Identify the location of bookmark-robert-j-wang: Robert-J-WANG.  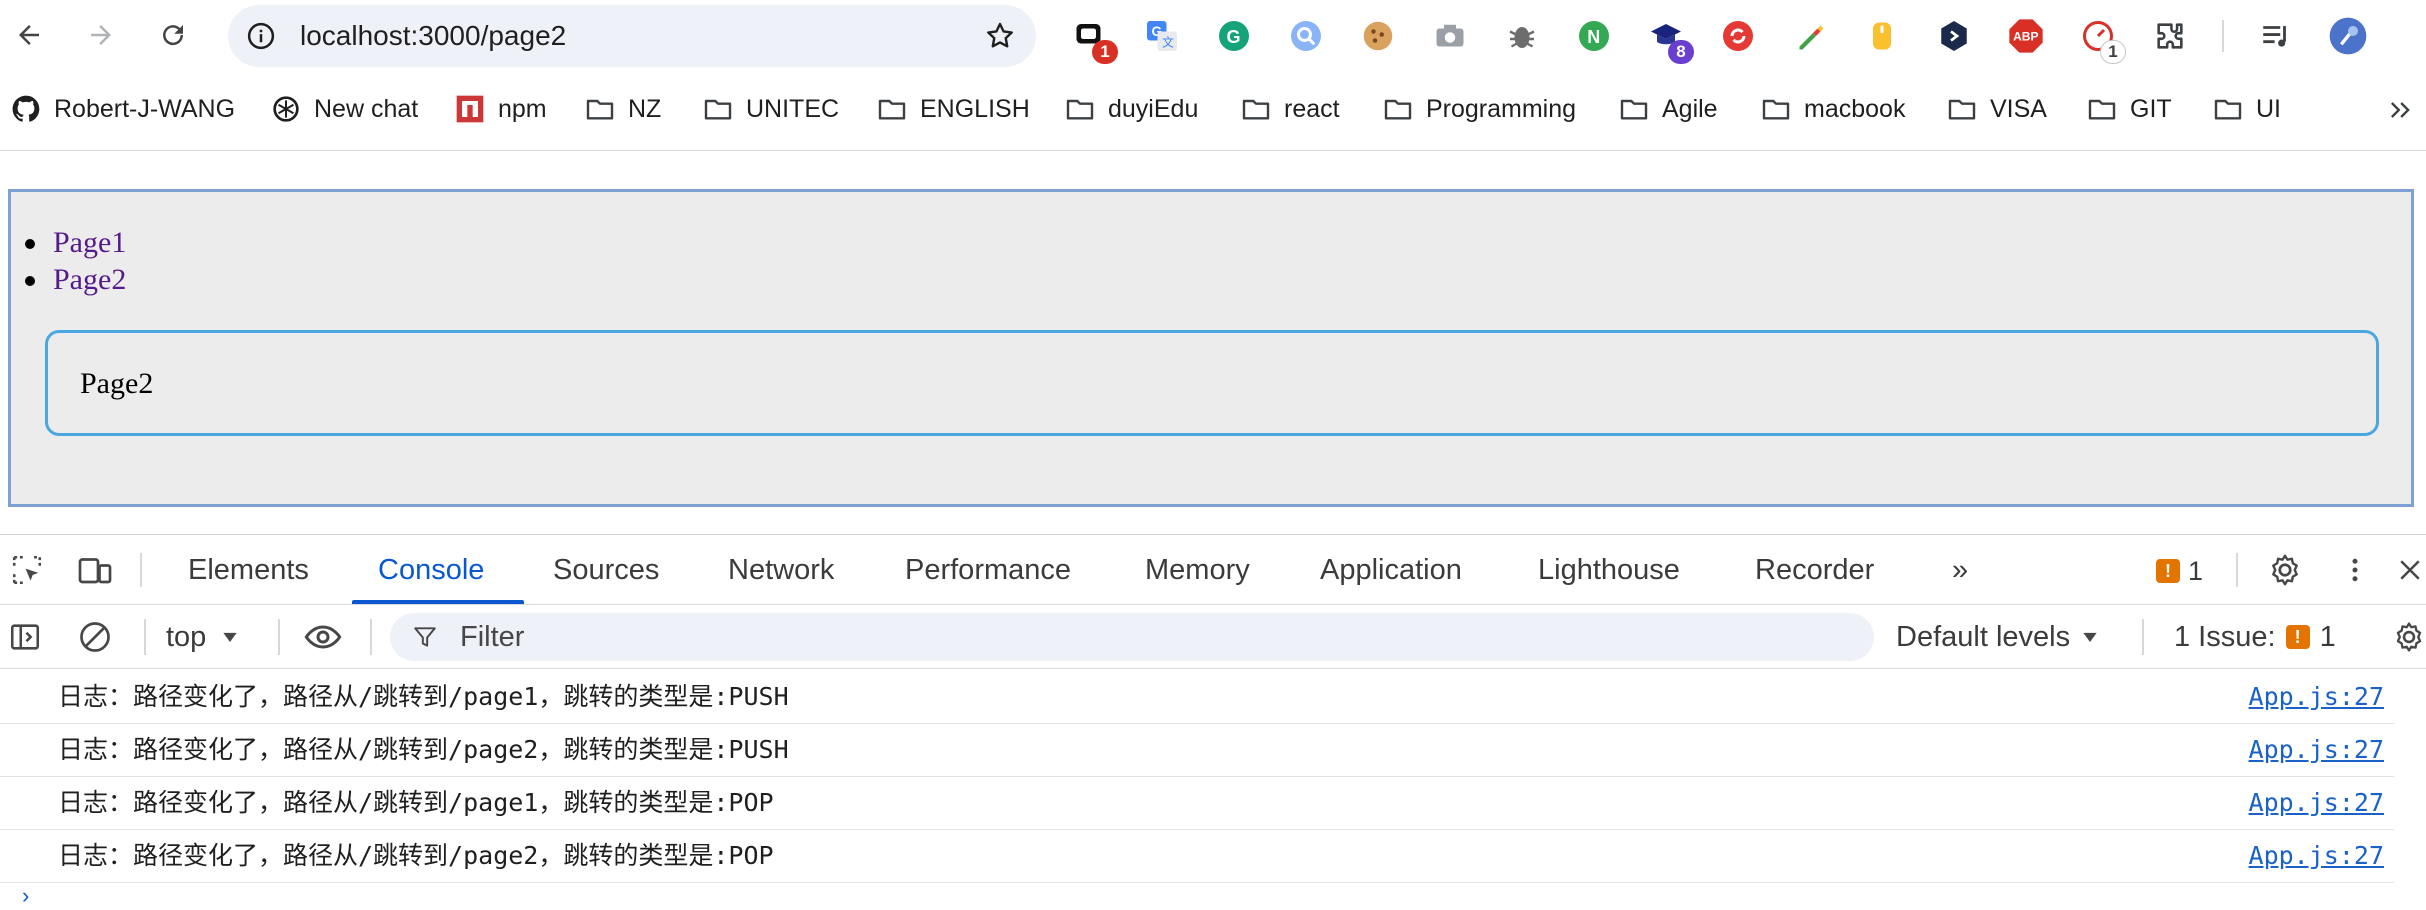
(122, 109).